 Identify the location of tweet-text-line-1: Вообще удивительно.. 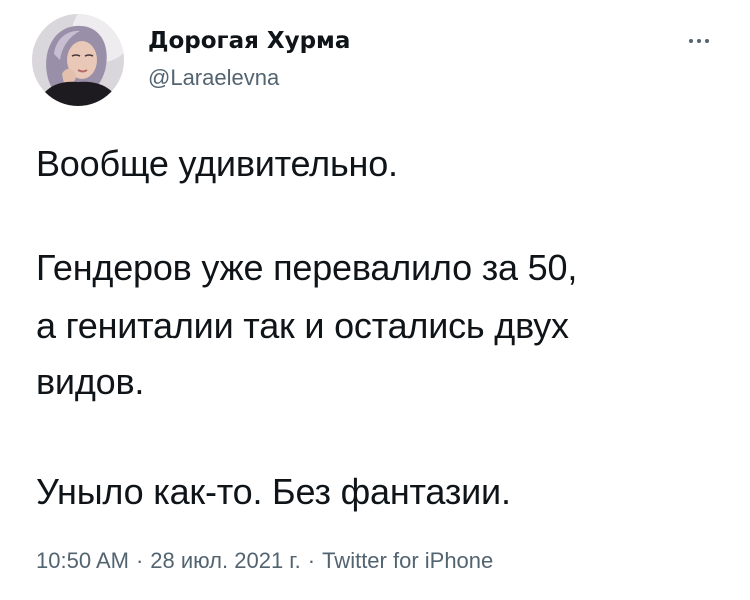
(217, 163).